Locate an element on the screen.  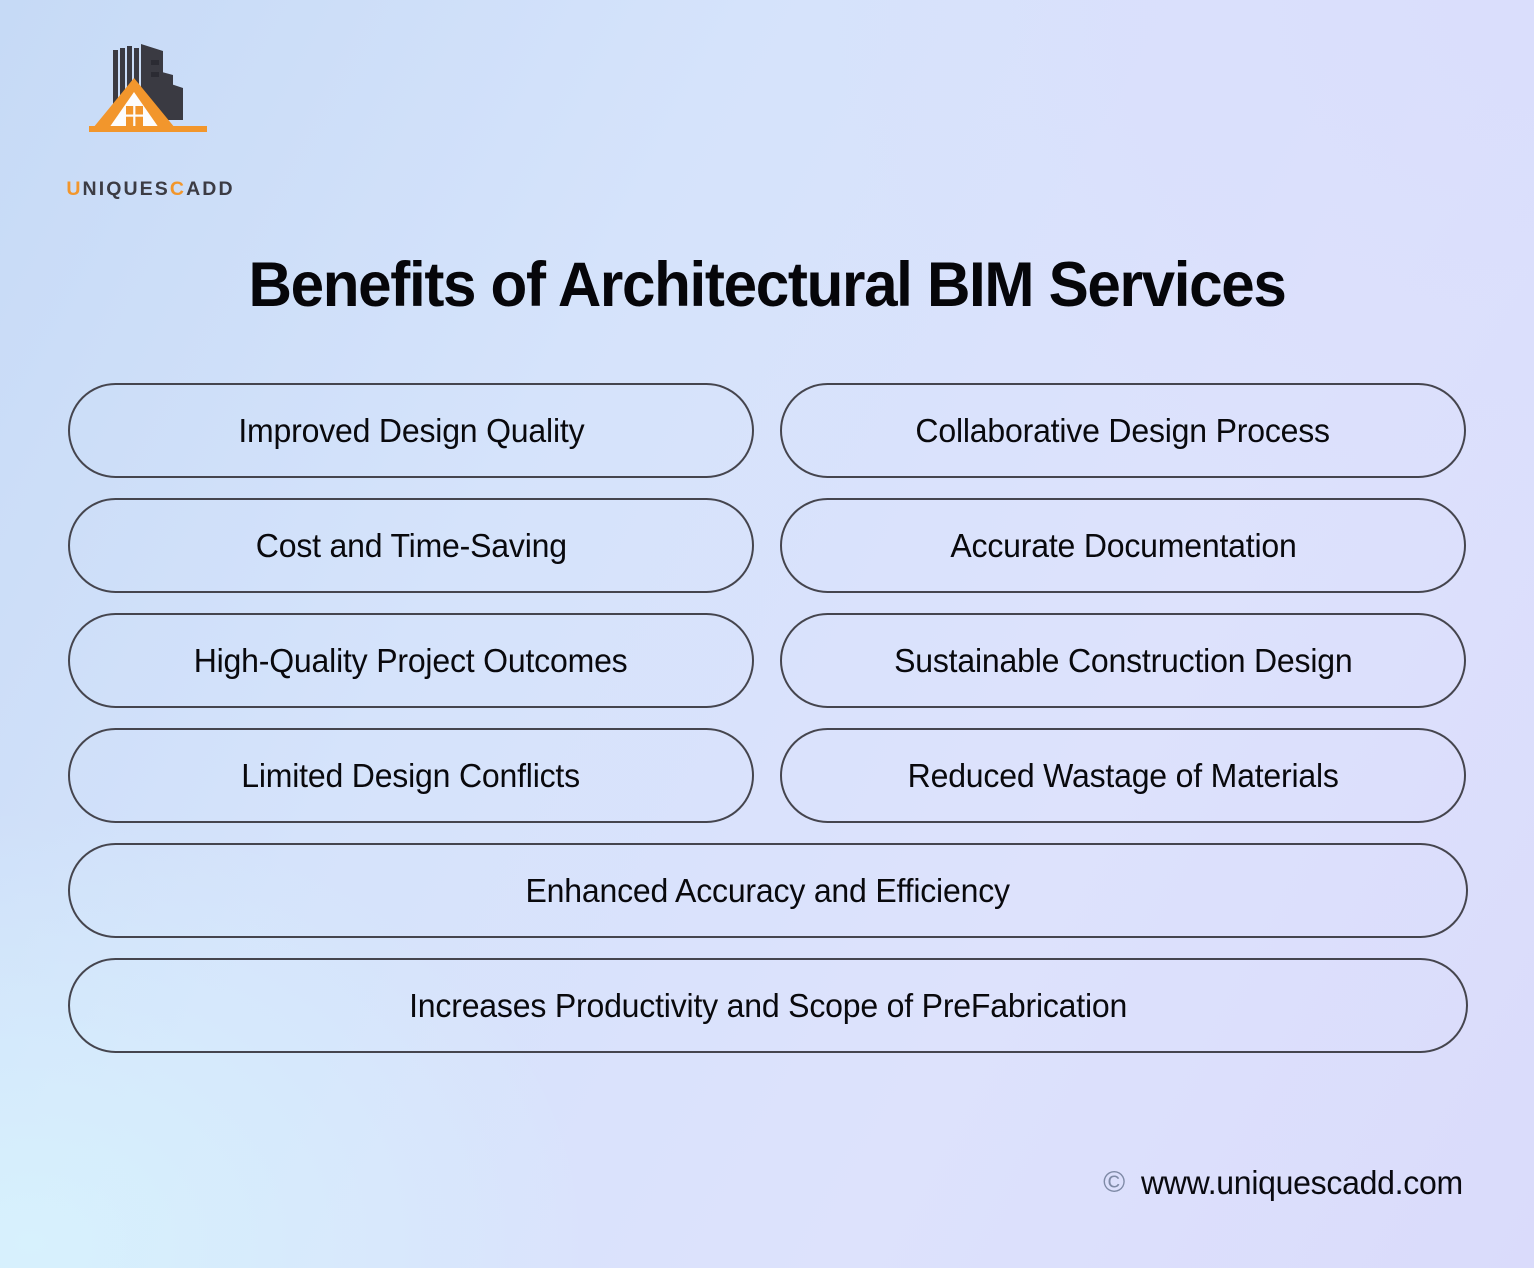
page-title: Benefits of Architectural BIM Services is located at coordinates (767, 285).